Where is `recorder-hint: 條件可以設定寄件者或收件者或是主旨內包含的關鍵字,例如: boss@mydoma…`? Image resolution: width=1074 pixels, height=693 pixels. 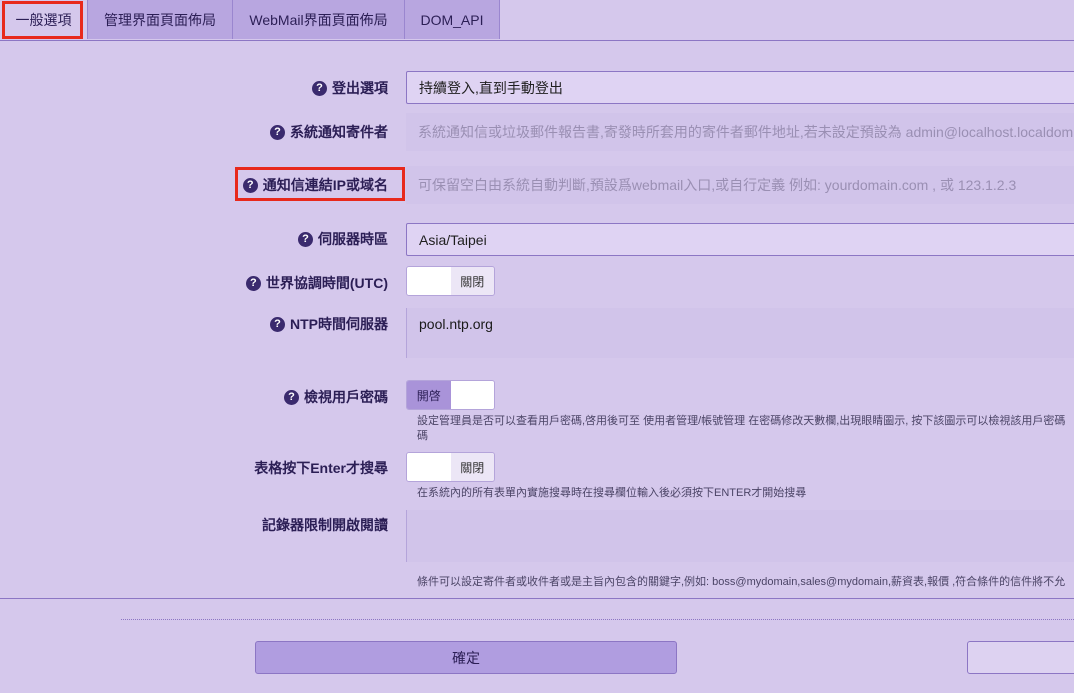
recorder-hint: 條件可以設定寄件者或收件者或是主旨內包含的關鍵字,例如: boss@mydoma… is located at coordinates (741, 582).